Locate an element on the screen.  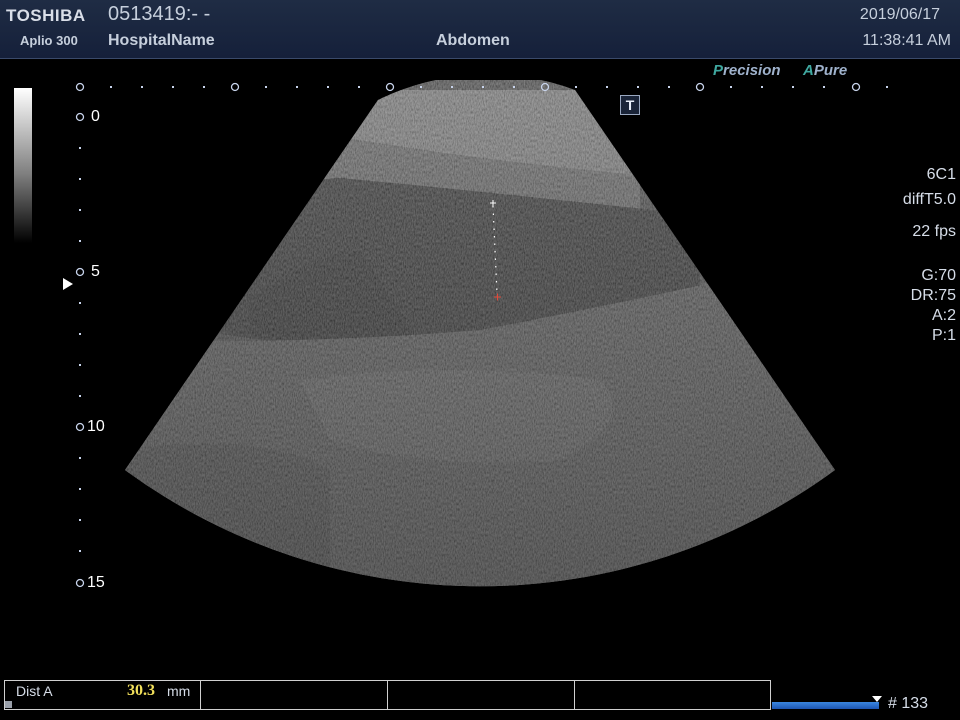
measurement-bar: Dist A 30.3 mm is located at coordinates (387, 695).